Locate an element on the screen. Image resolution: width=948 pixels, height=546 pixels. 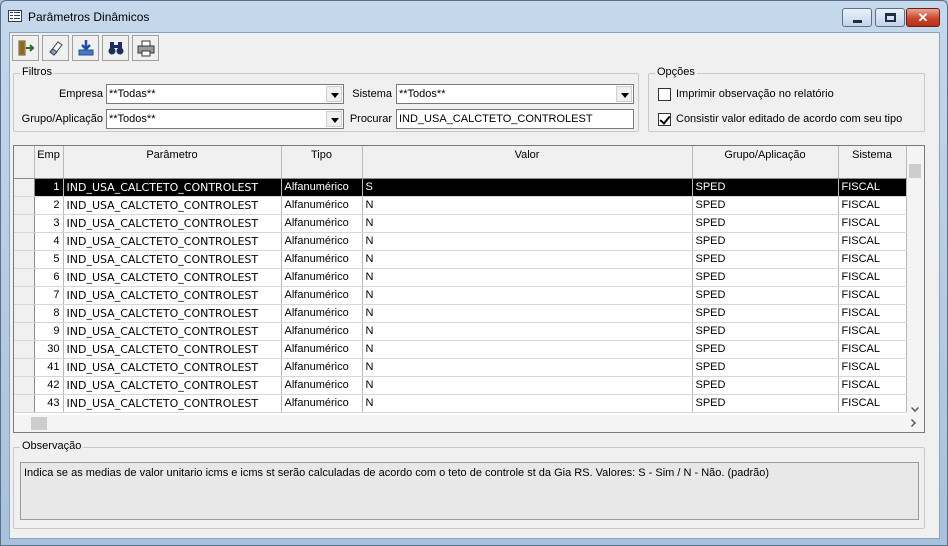
scroll-right-icon is located at coordinates (912, 423).